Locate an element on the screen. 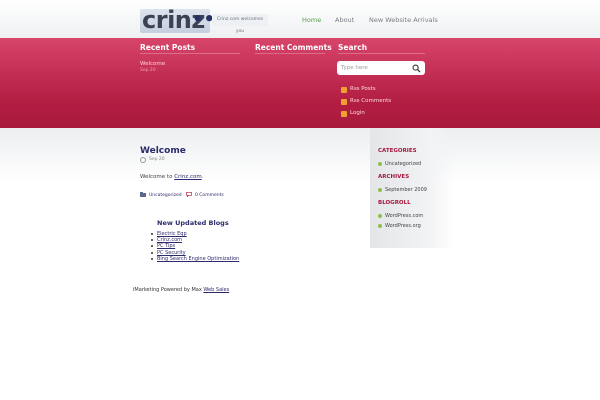  comment-icon is located at coordinates (189, 194).